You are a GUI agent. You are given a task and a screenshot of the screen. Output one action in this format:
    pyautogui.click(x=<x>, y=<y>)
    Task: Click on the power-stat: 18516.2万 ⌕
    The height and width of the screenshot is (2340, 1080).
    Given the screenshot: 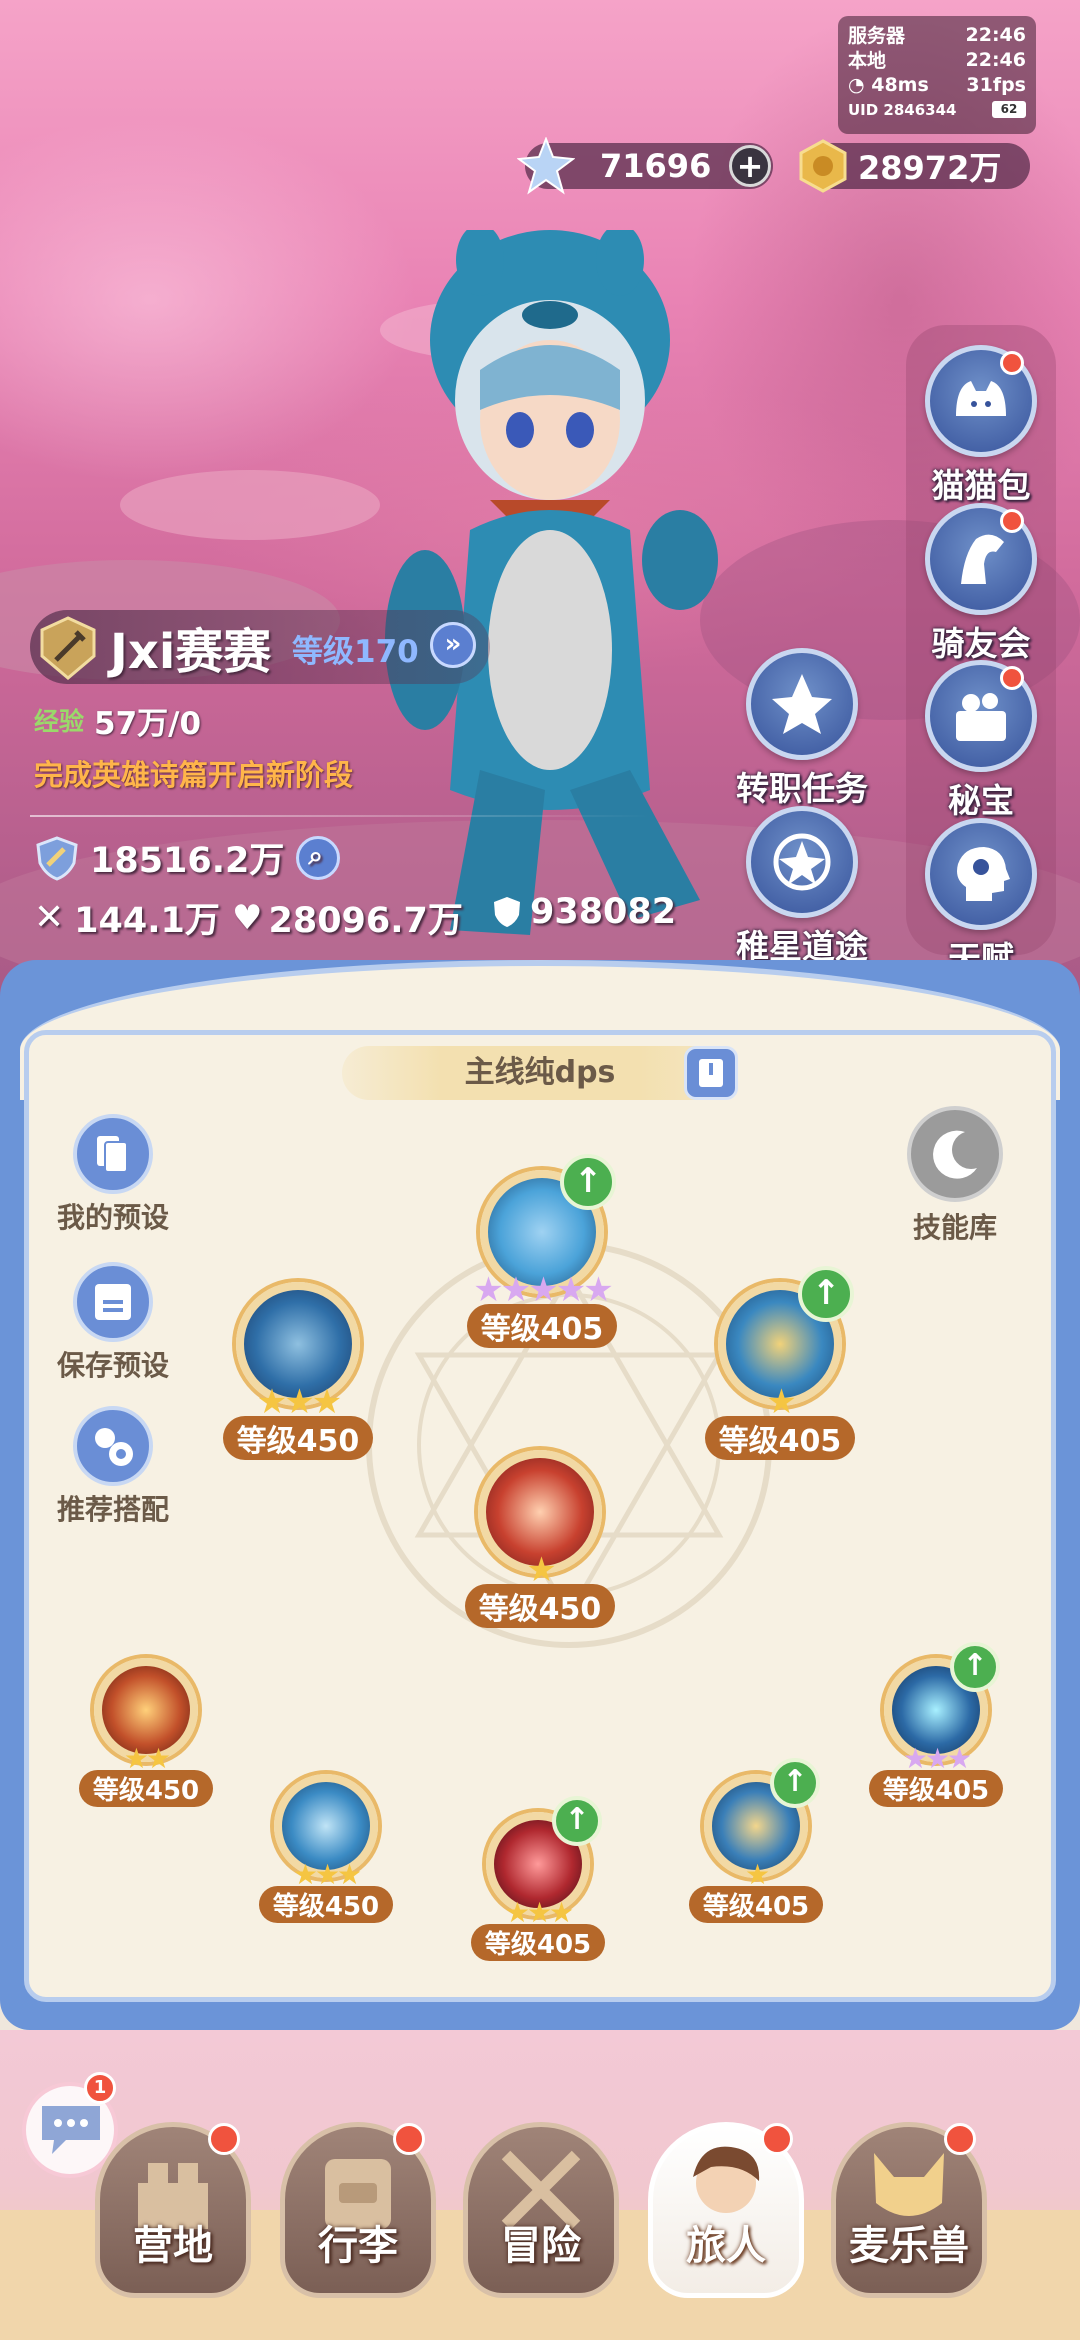 What is the action you would take?
    pyautogui.click(x=187, y=857)
    